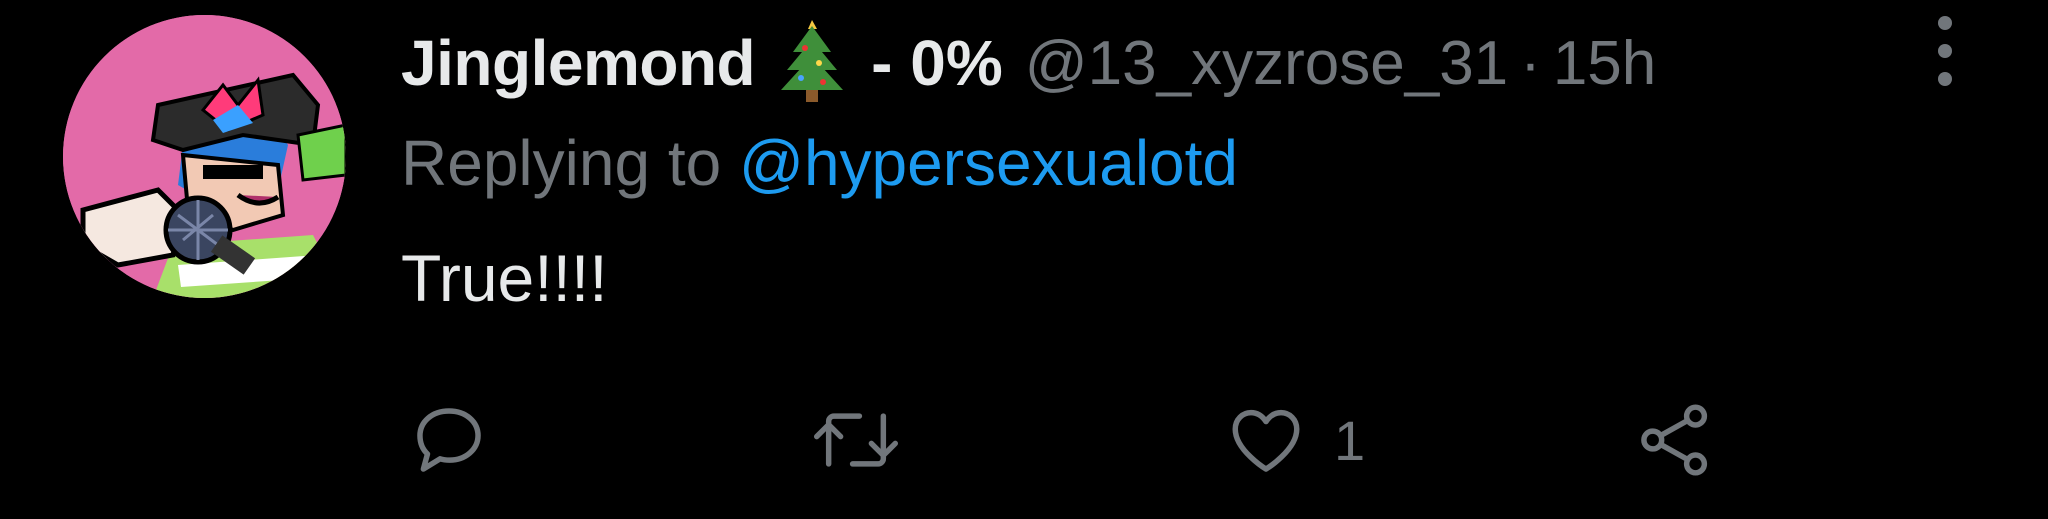  I want to click on more-options-button, so click(1945, 51).